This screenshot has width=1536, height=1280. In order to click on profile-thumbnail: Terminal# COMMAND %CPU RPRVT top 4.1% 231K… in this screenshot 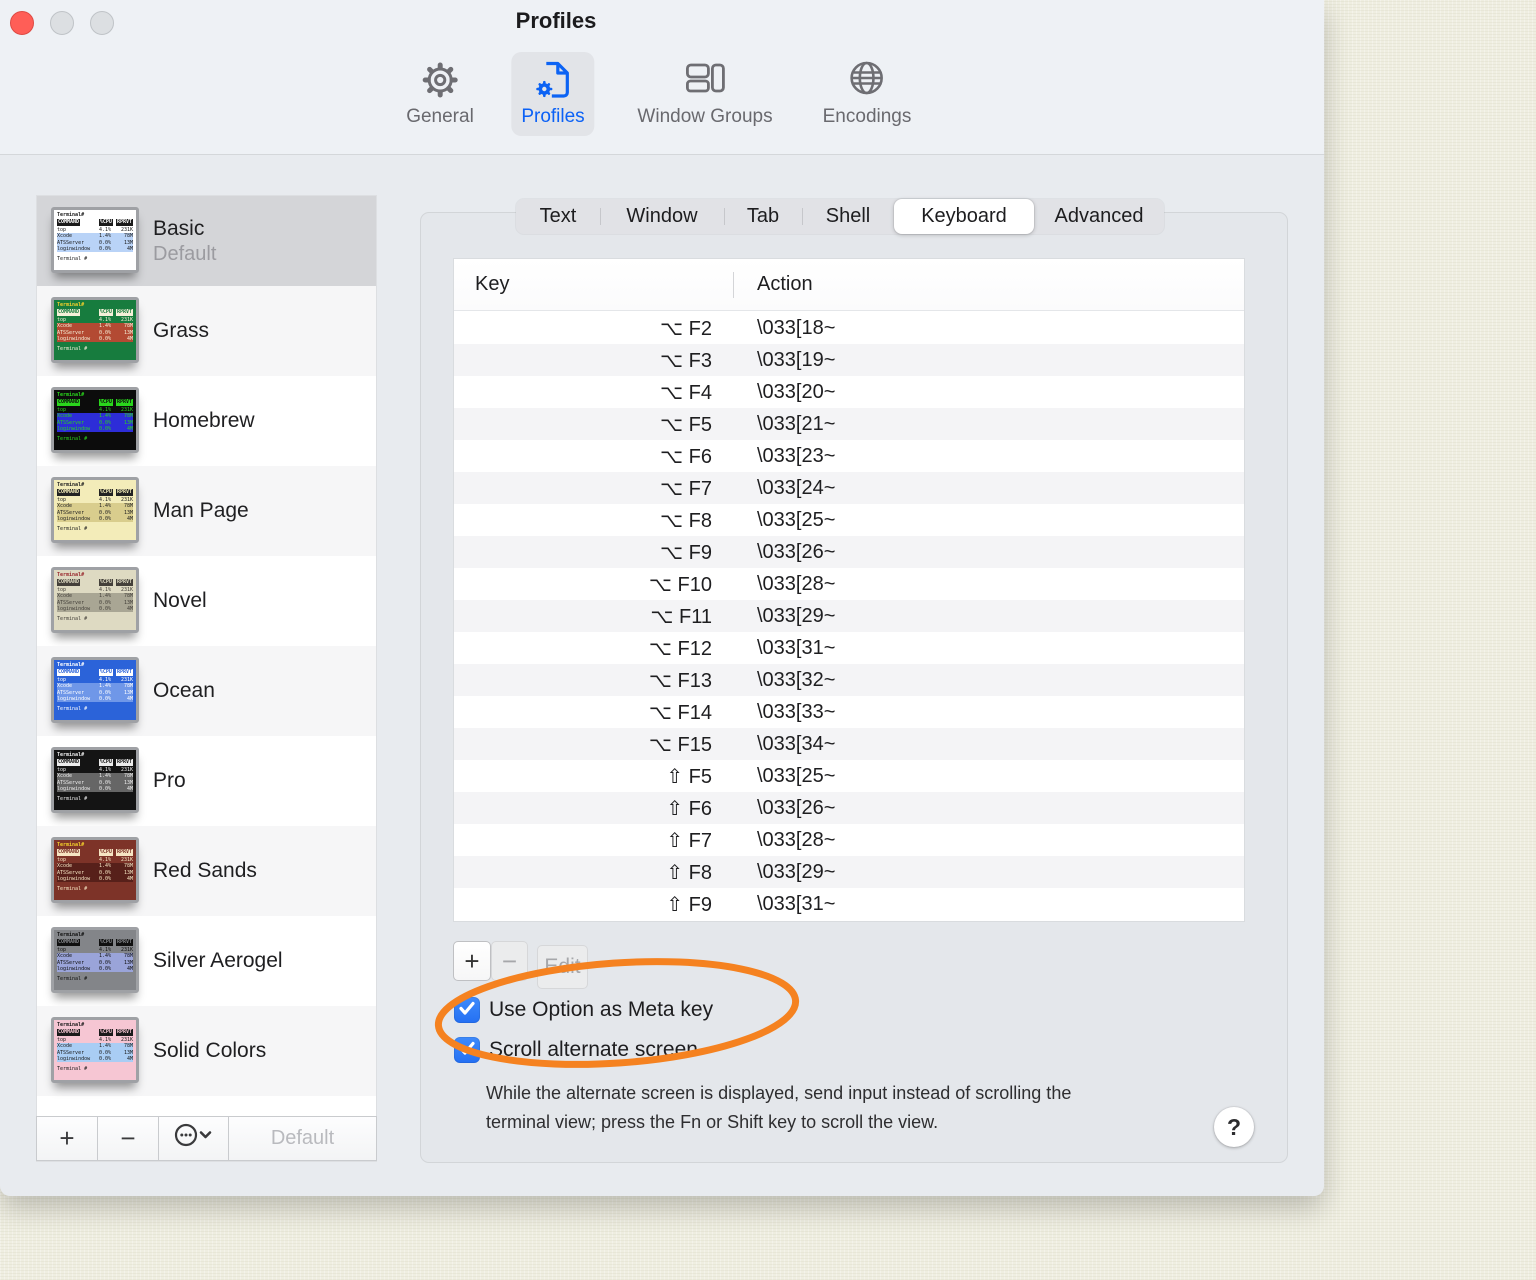, I will do `click(95, 600)`.